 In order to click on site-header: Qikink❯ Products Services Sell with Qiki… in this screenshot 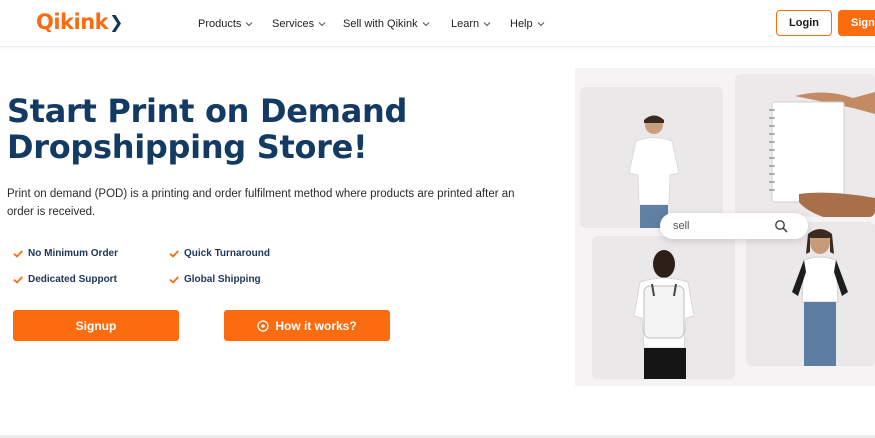, I will do `click(437, 23)`.